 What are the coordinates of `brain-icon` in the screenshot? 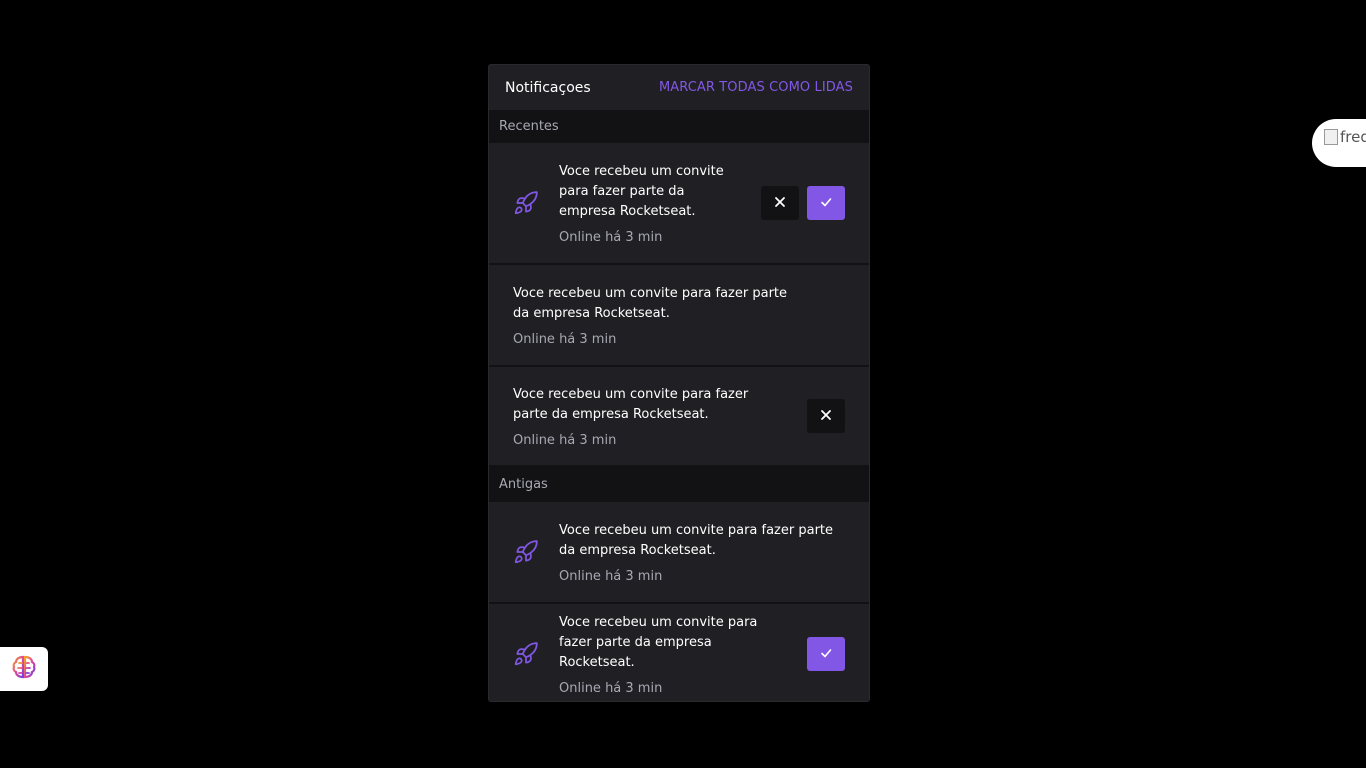 It's located at (24, 669).